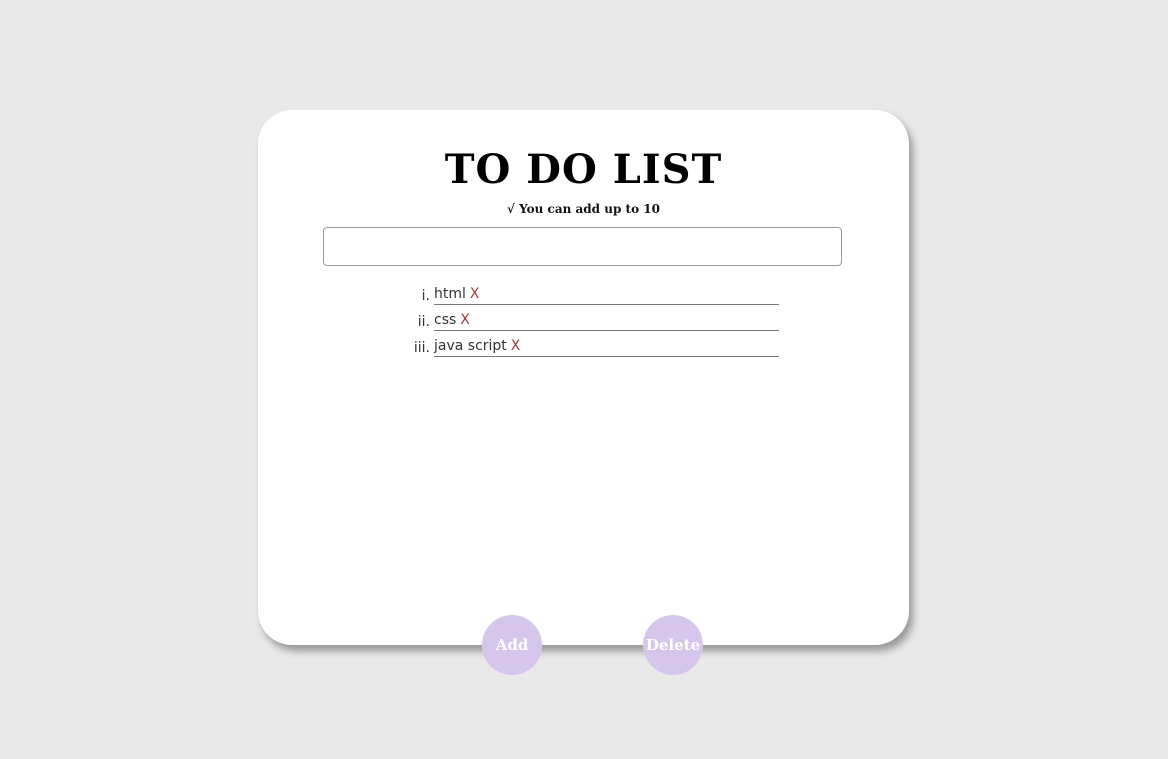 The image size is (1168, 759). Describe the element at coordinates (423, 322) in the screenshot. I see `list-item-number: ii.` at that location.